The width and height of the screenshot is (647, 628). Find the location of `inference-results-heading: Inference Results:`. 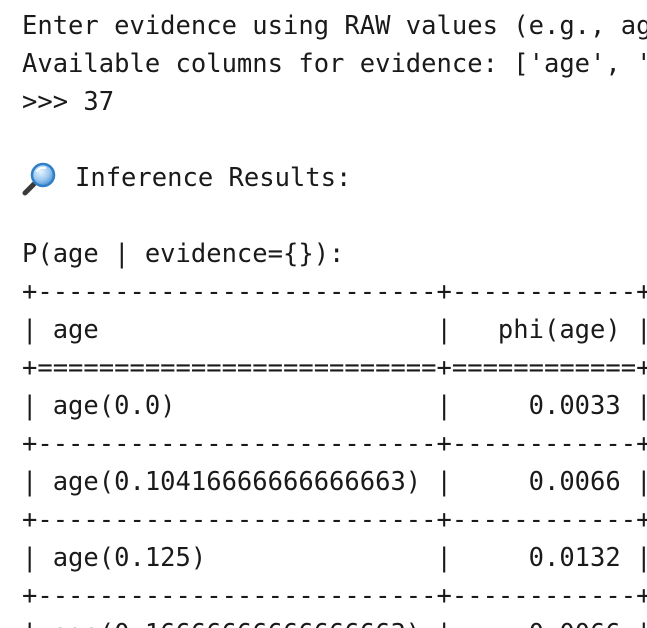

inference-results-heading: Inference Results: is located at coordinates (213, 178).